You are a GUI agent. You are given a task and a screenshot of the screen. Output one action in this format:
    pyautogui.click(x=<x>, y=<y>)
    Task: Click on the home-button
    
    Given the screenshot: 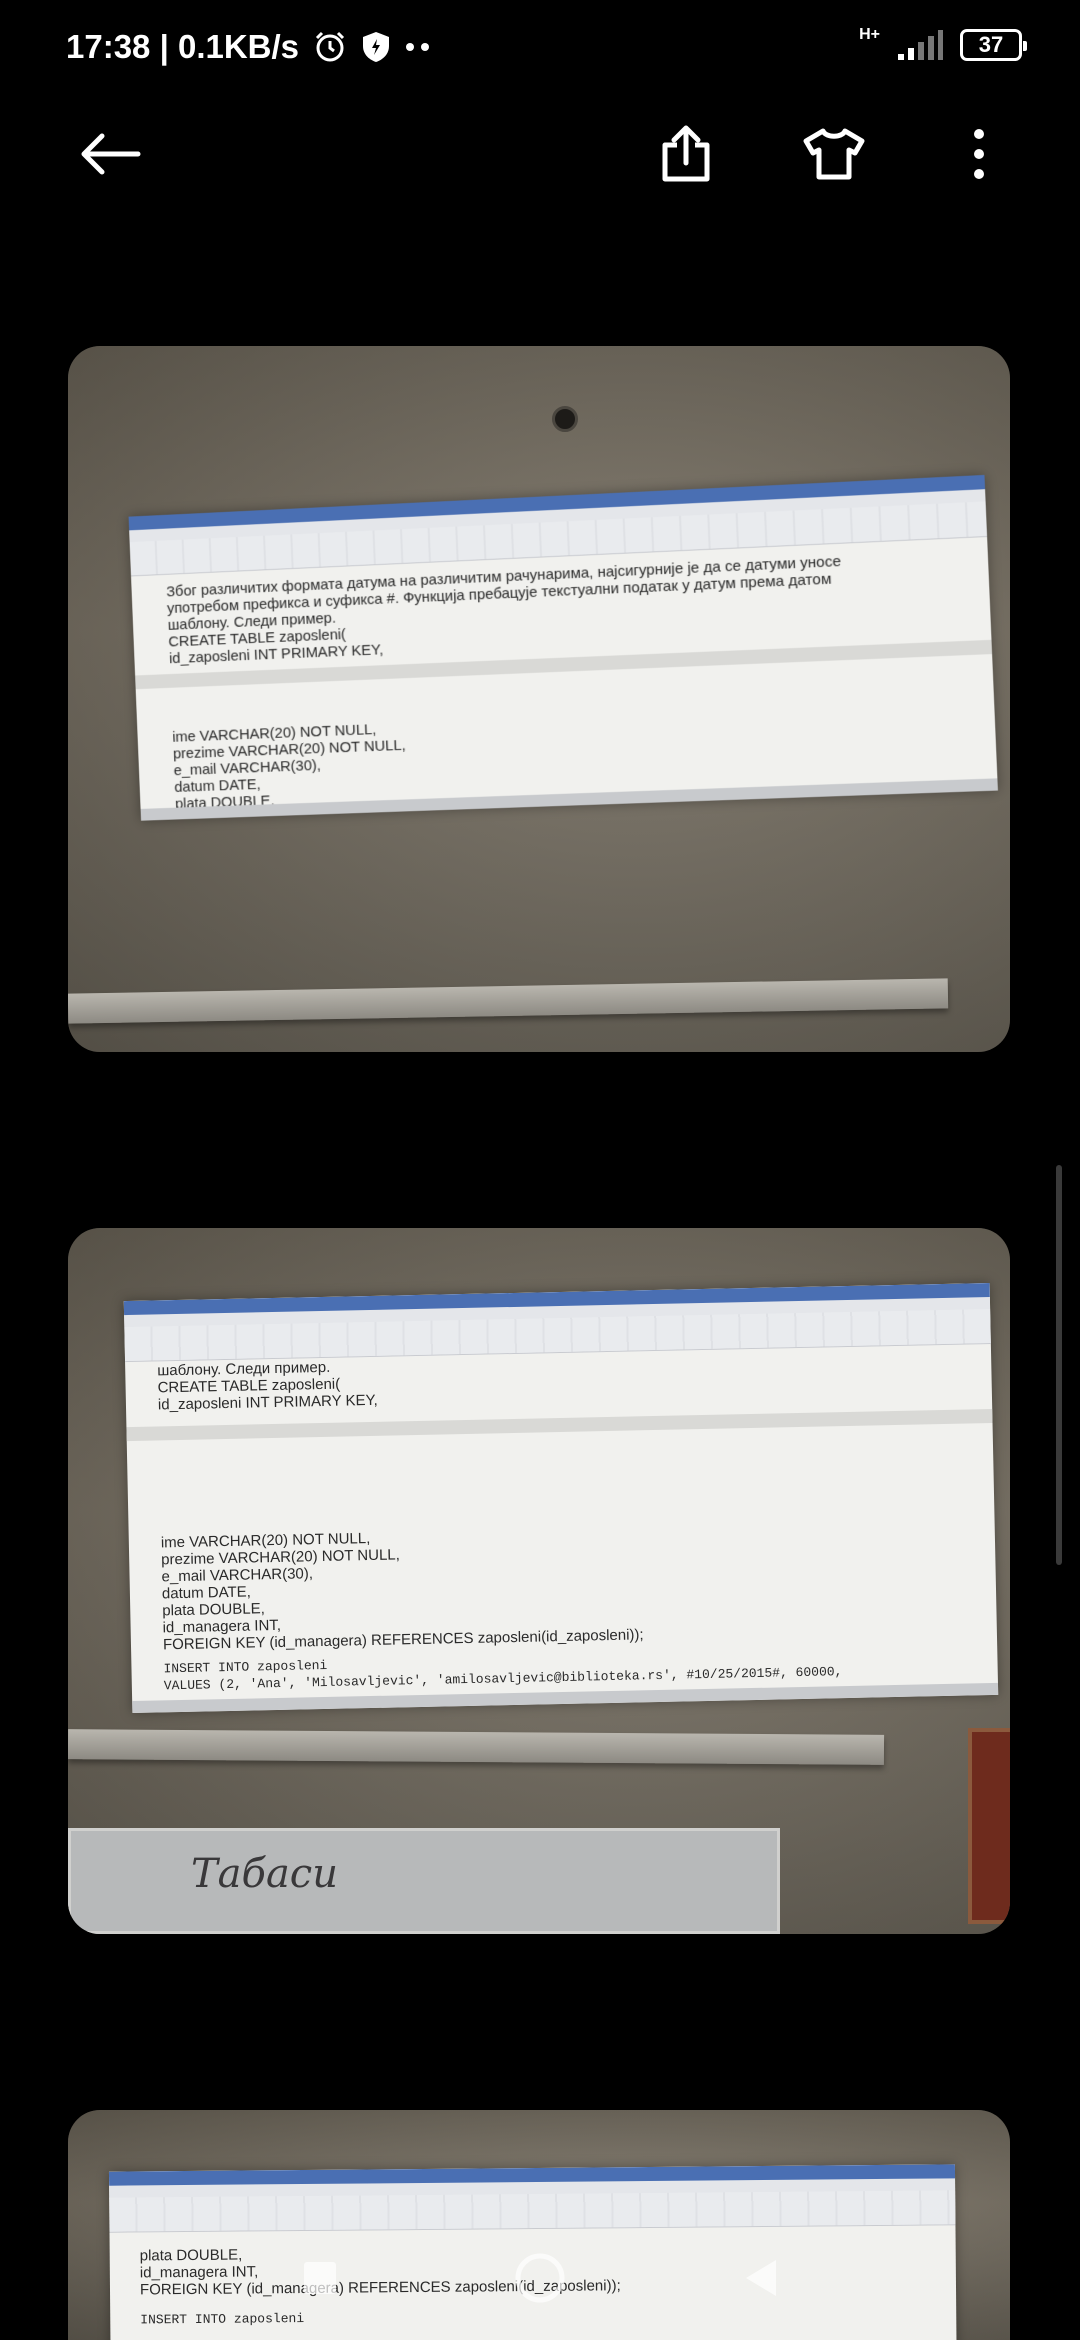 What is the action you would take?
    pyautogui.click(x=540, y=2280)
    